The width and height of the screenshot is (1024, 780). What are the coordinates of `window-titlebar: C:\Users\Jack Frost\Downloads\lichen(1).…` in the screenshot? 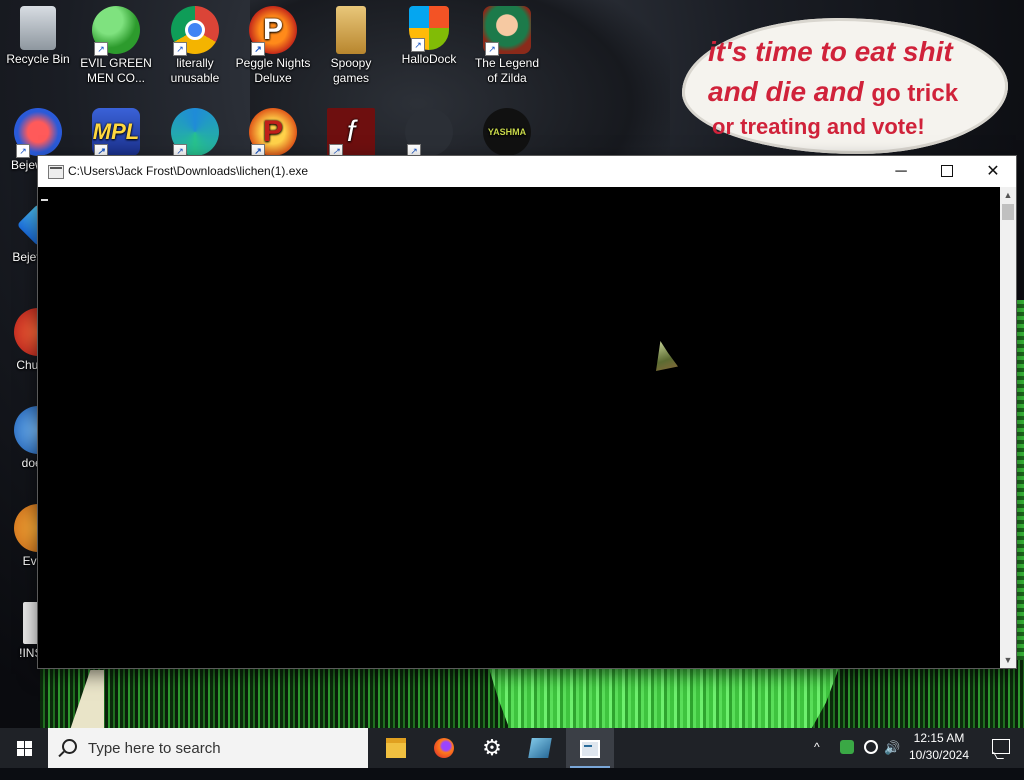 It's located at (527, 171).